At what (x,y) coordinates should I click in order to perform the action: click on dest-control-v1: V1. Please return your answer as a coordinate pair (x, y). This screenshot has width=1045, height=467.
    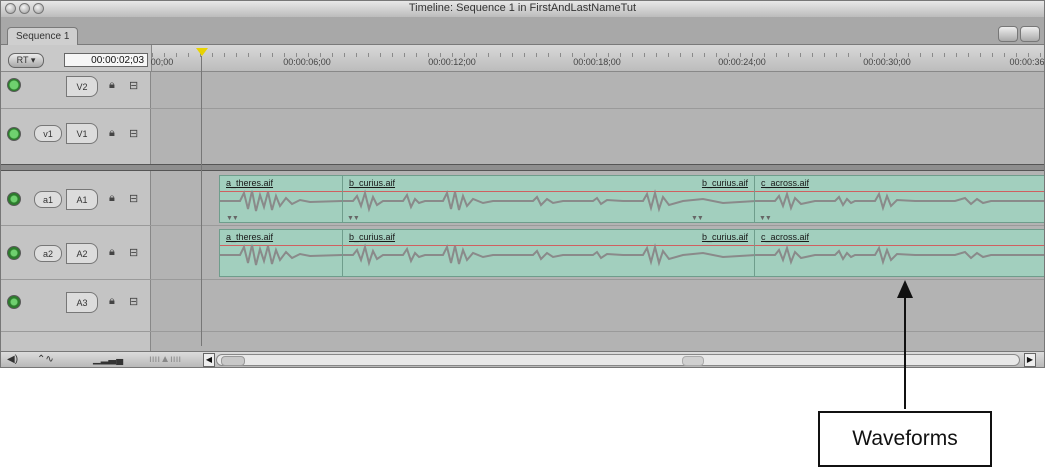
    Looking at the image, I should click on (82, 133).